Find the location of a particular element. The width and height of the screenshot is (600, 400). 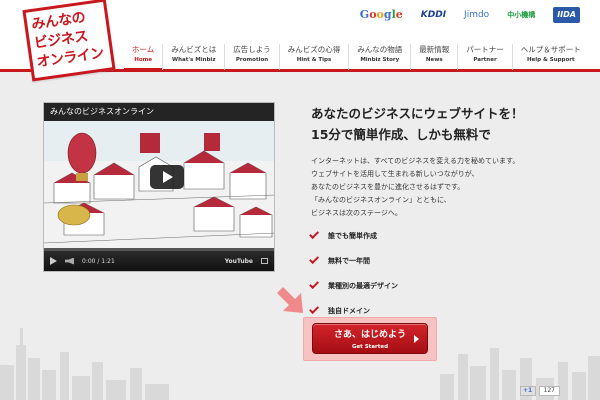

feature-label: 独自ドメイン is located at coordinates (349, 310).